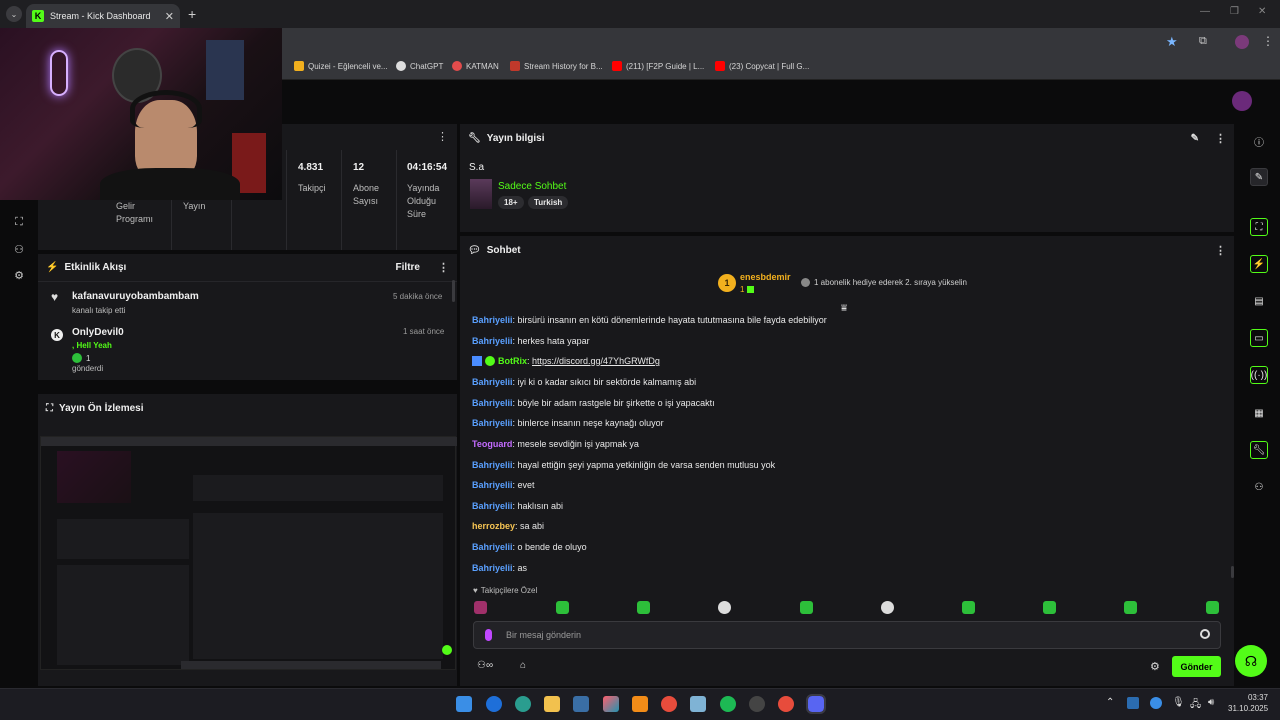 The width and height of the screenshot is (1280, 720). What do you see at coordinates (1268, 41) in the screenshot?
I see `browser-menu-icon: ⋮` at bounding box center [1268, 41].